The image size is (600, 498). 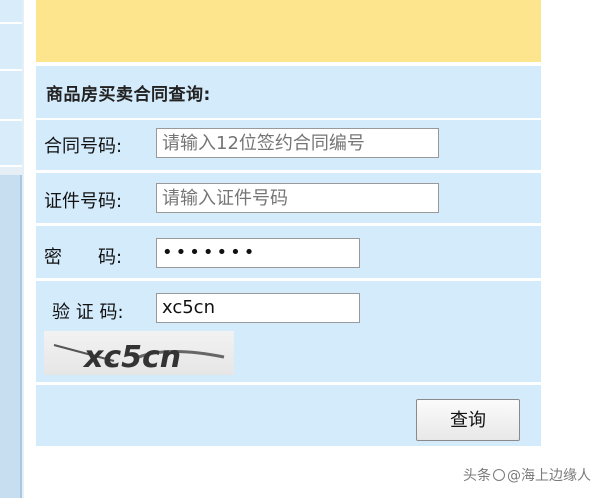 I want to click on captcha-image: xc5cn, so click(x=139, y=353).